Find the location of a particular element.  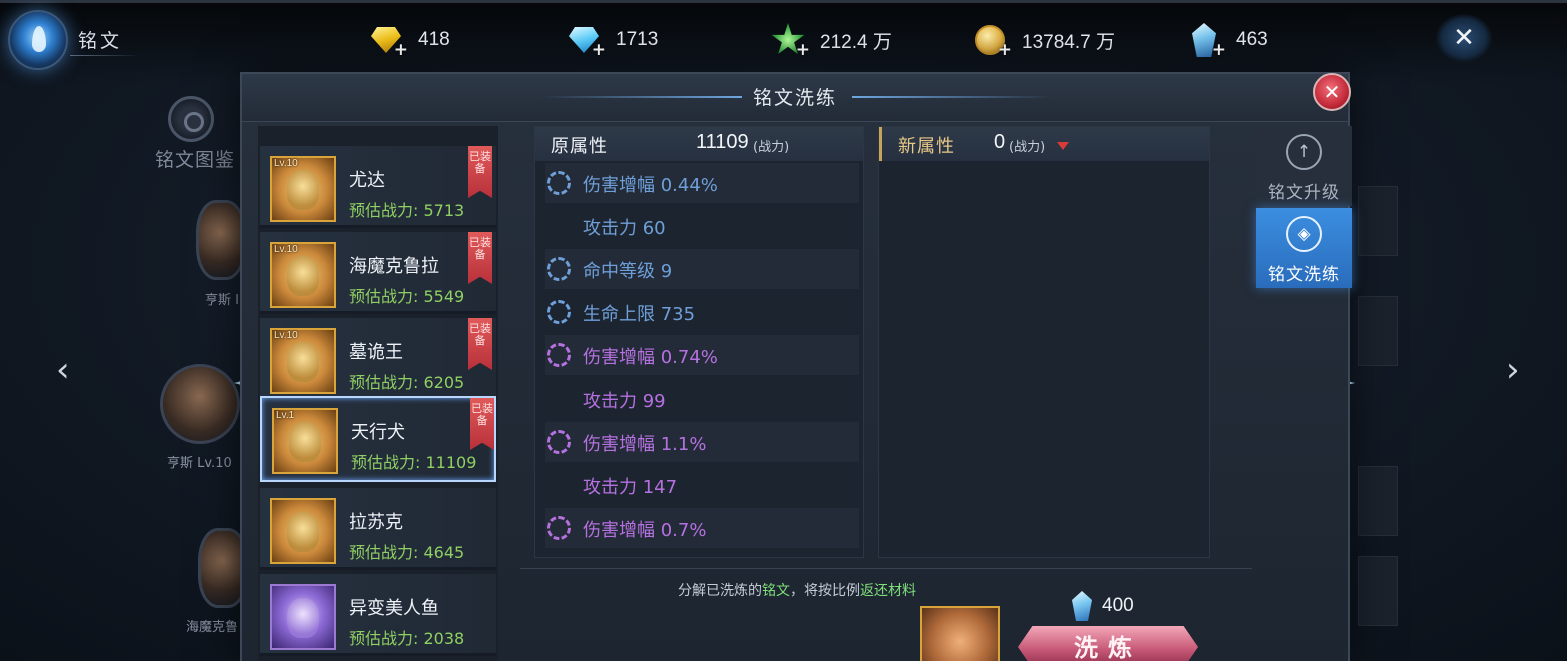

tab-inscription-refine: ◈ 铭文洗练 is located at coordinates (1304, 248).